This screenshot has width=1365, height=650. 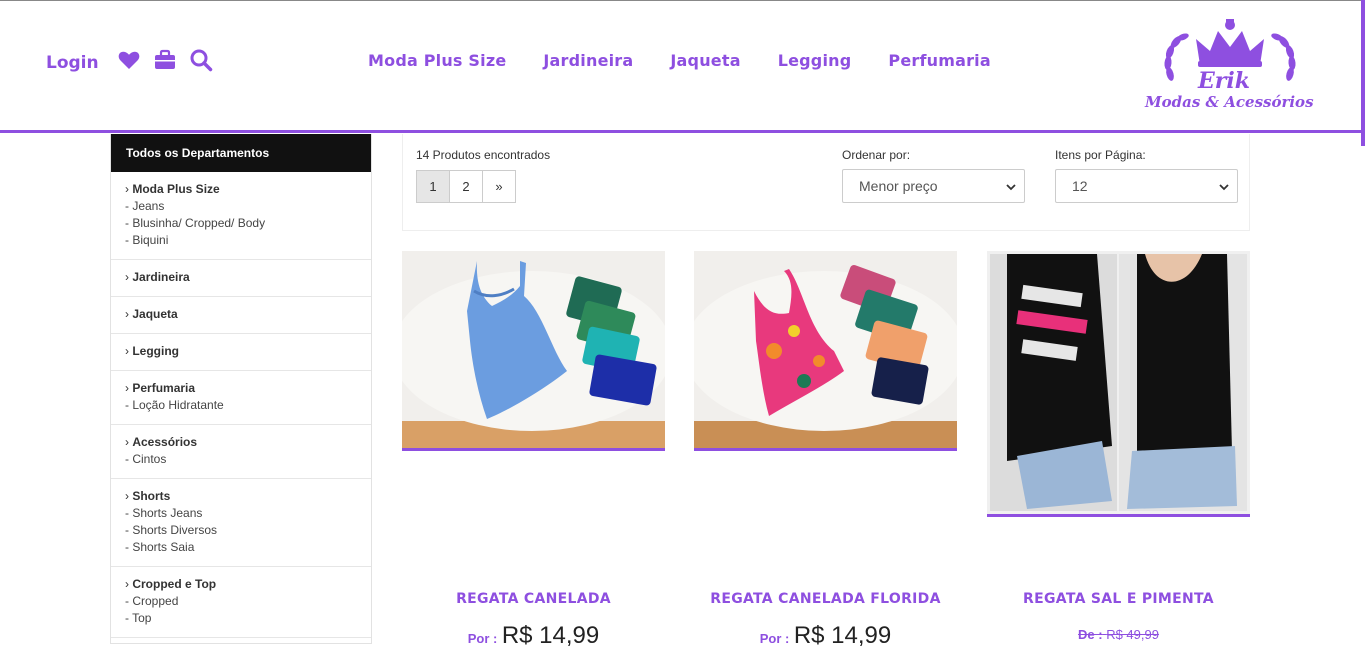 I want to click on sidebar-group: › Perfumaria - Loção Hidratante, so click(x=241, y=398).